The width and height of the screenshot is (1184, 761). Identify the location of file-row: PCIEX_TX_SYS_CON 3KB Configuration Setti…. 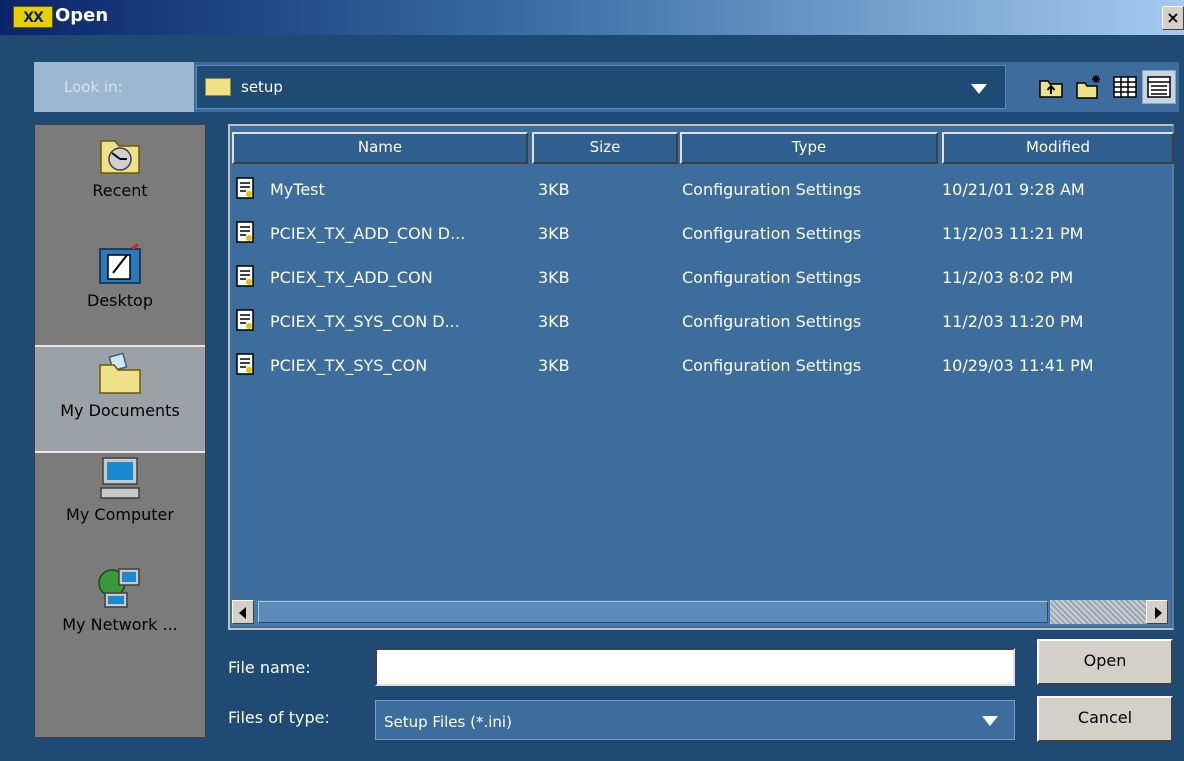
(700, 366).